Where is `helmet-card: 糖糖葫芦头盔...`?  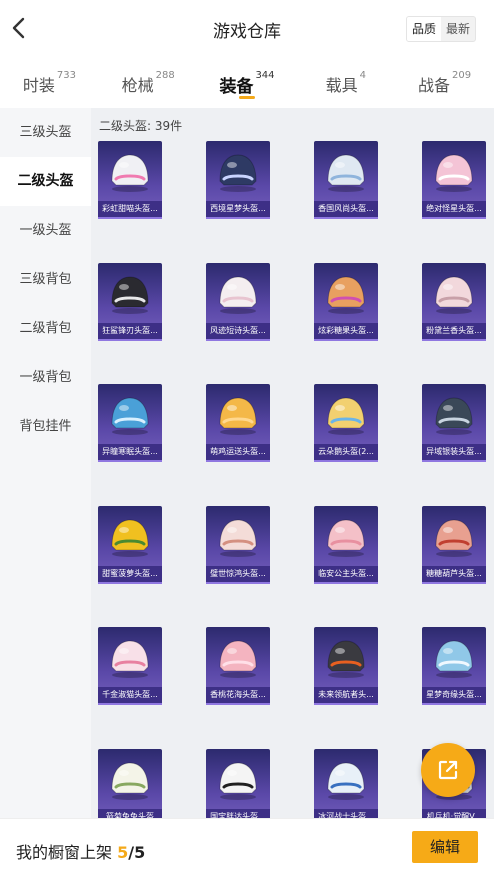
helmet-card: 糖糖葫芦头盔... is located at coordinates (454, 545).